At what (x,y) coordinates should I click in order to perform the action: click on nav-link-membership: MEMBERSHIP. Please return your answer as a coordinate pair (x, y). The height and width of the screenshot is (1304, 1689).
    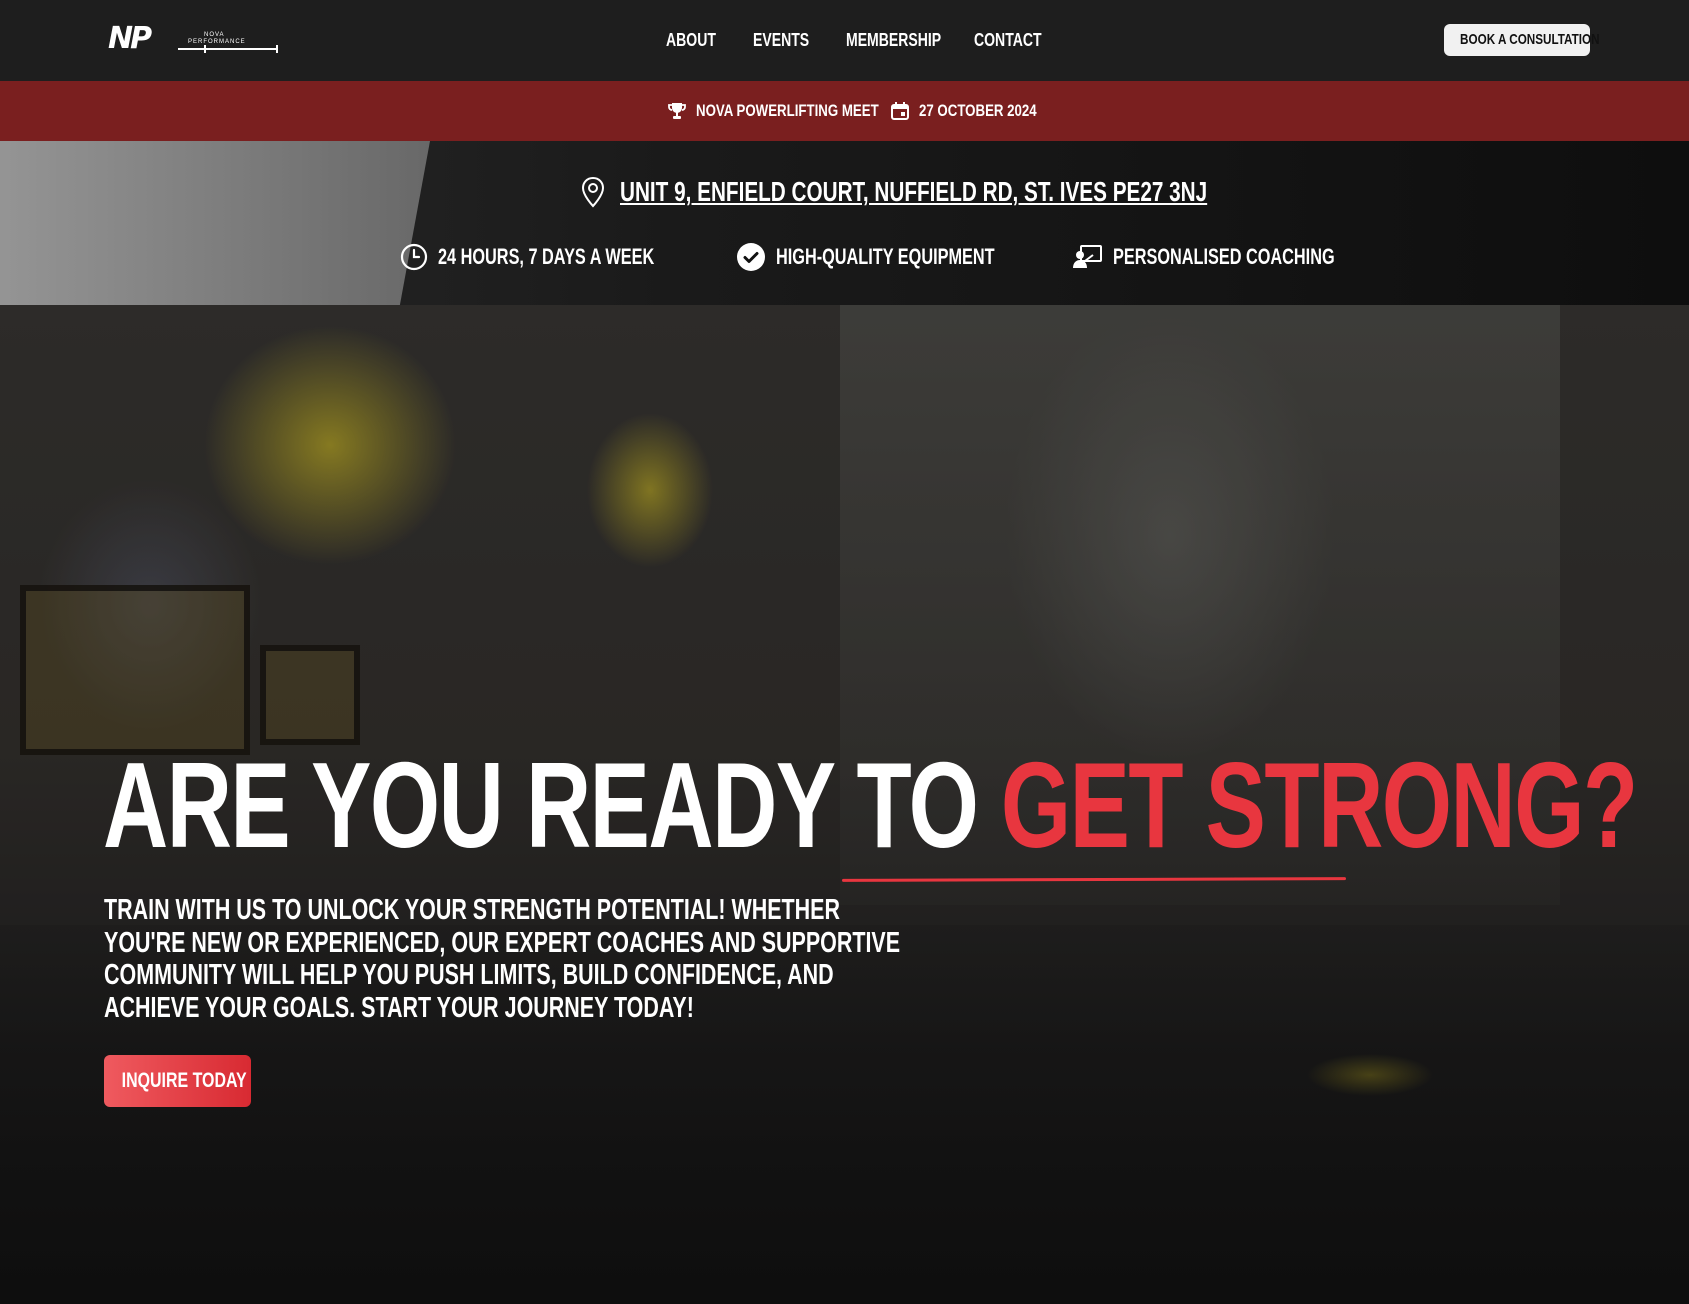
    Looking at the image, I should click on (893, 40).